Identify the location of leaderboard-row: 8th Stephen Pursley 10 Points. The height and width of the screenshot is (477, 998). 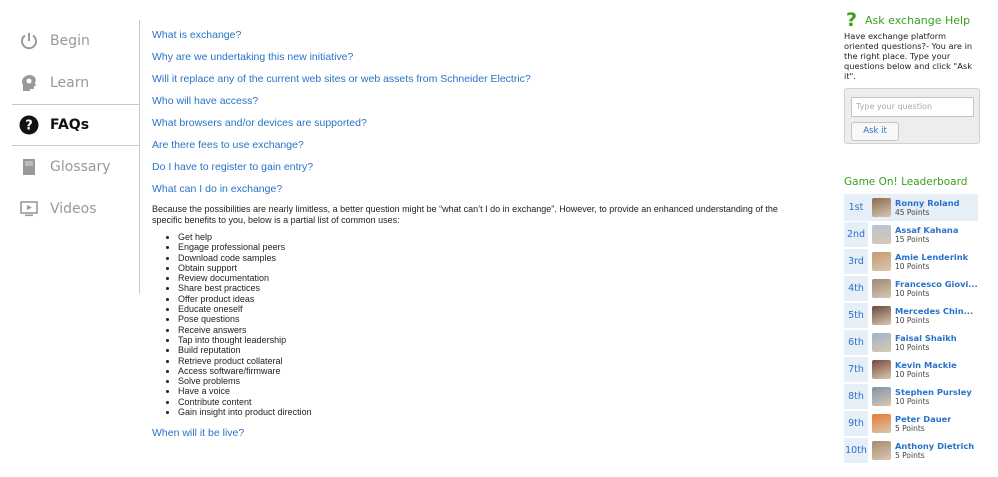
(911, 396).